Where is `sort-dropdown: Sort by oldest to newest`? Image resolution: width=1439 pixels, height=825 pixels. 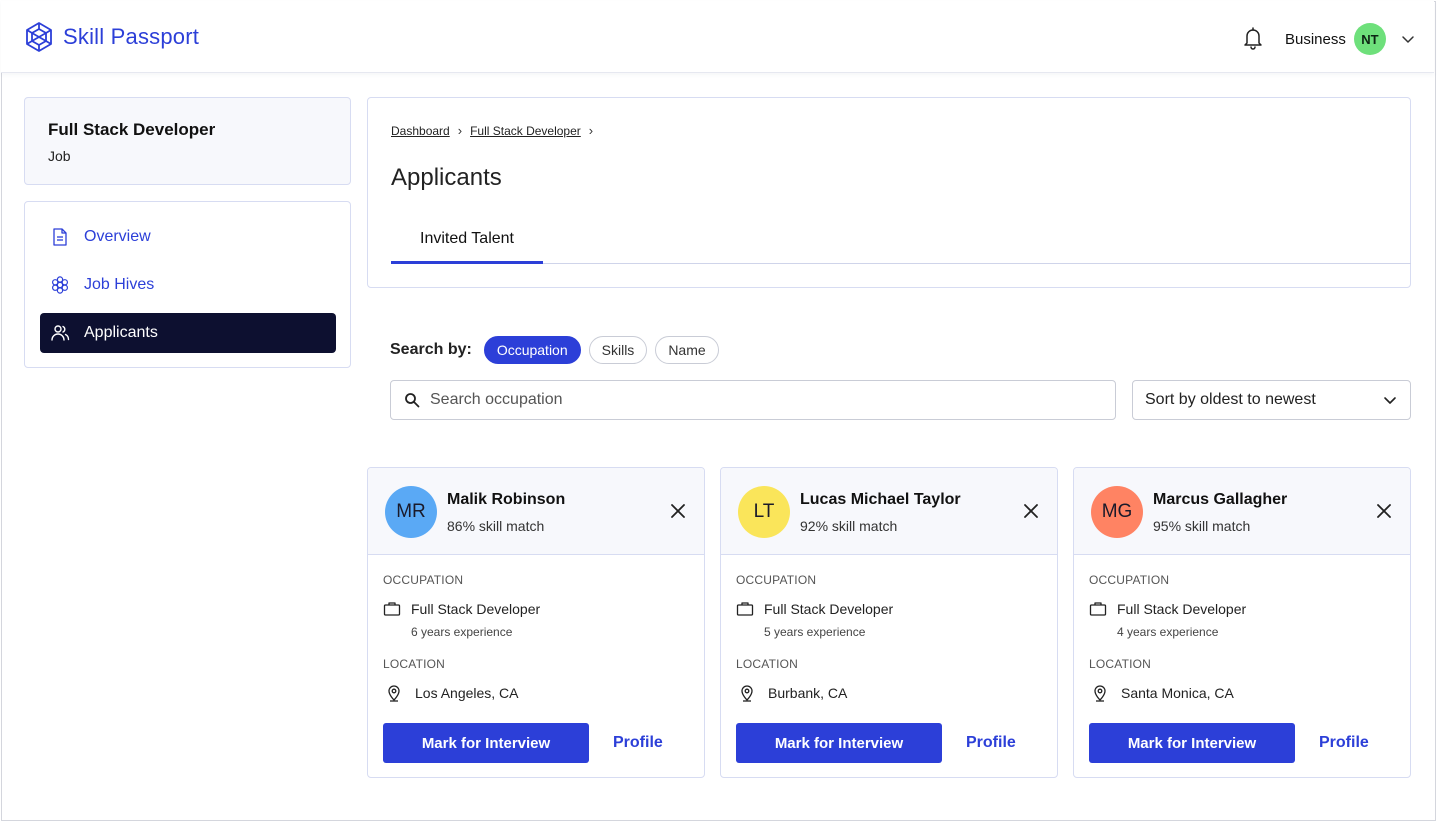
sort-dropdown: Sort by oldest to newest is located at coordinates (1271, 400).